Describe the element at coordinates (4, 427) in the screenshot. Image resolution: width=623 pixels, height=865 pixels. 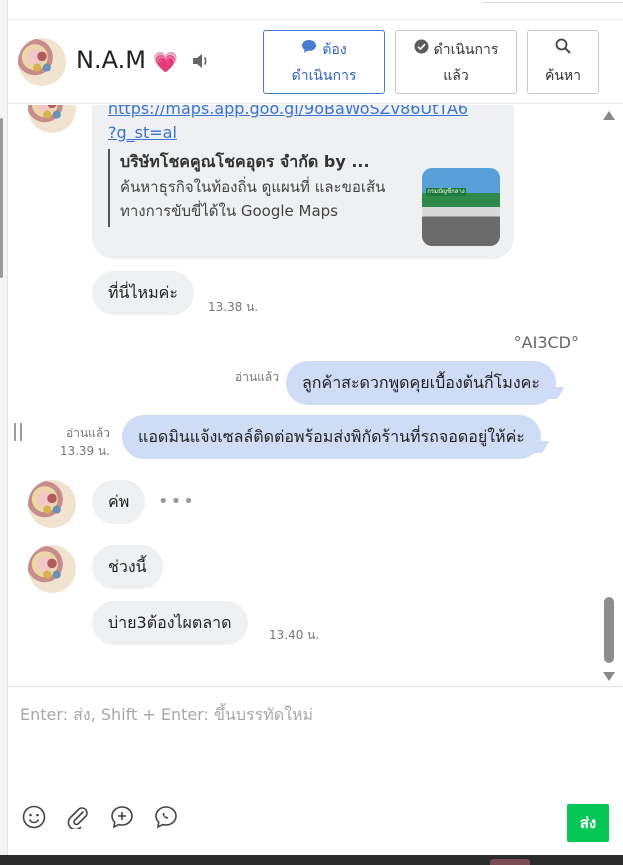
I see `left-panel-edge` at that location.